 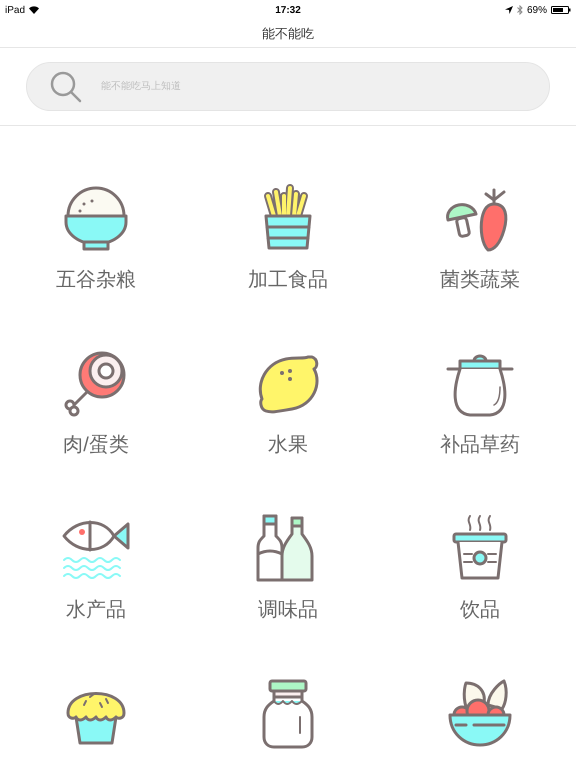 I want to click on battery-percent: 69%, so click(x=536, y=11).